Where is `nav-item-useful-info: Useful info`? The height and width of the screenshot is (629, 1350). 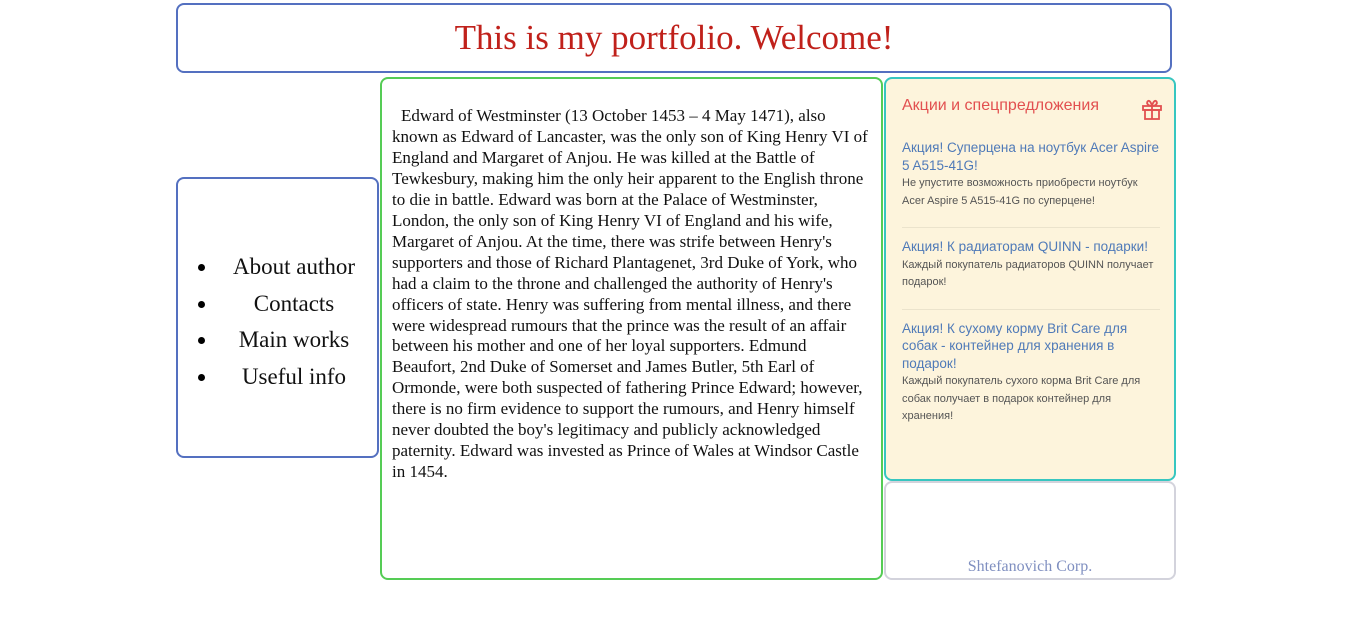
nav-item-useful-info: Useful info is located at coordinates (283, 377).